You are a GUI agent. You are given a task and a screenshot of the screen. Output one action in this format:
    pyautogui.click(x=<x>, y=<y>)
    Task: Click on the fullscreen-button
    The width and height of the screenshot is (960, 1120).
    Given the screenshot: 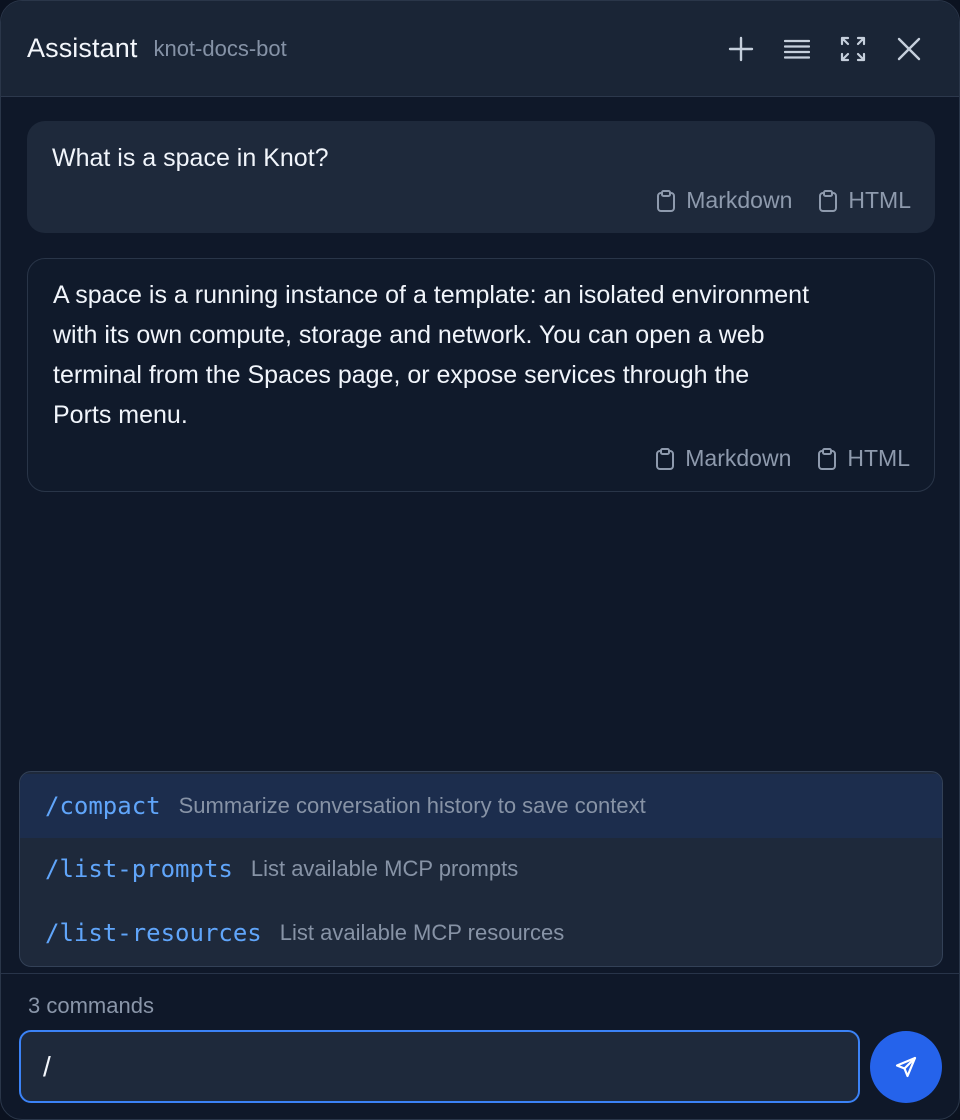 What is the action you would take?
    pyautogui.click(x=853, y=49)
    